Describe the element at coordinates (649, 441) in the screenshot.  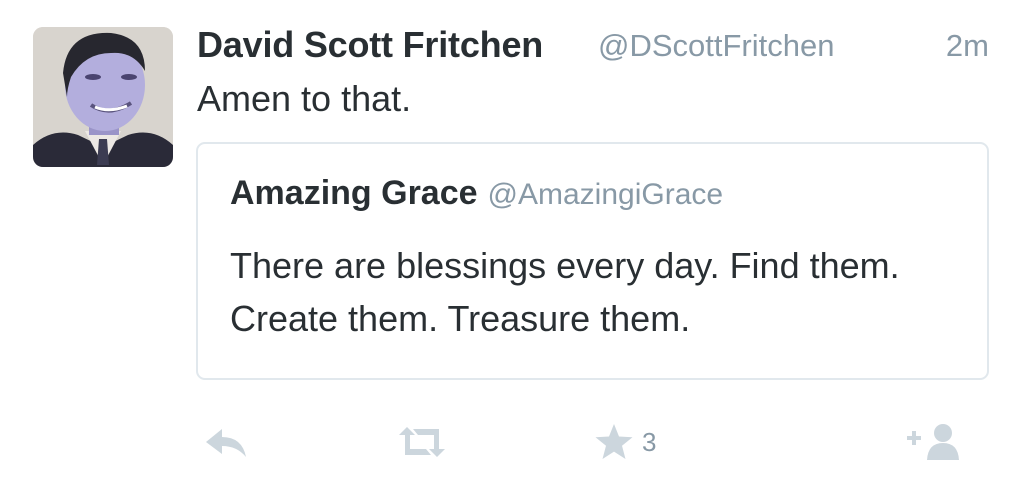
I see `favorite-count: 3` at that location.